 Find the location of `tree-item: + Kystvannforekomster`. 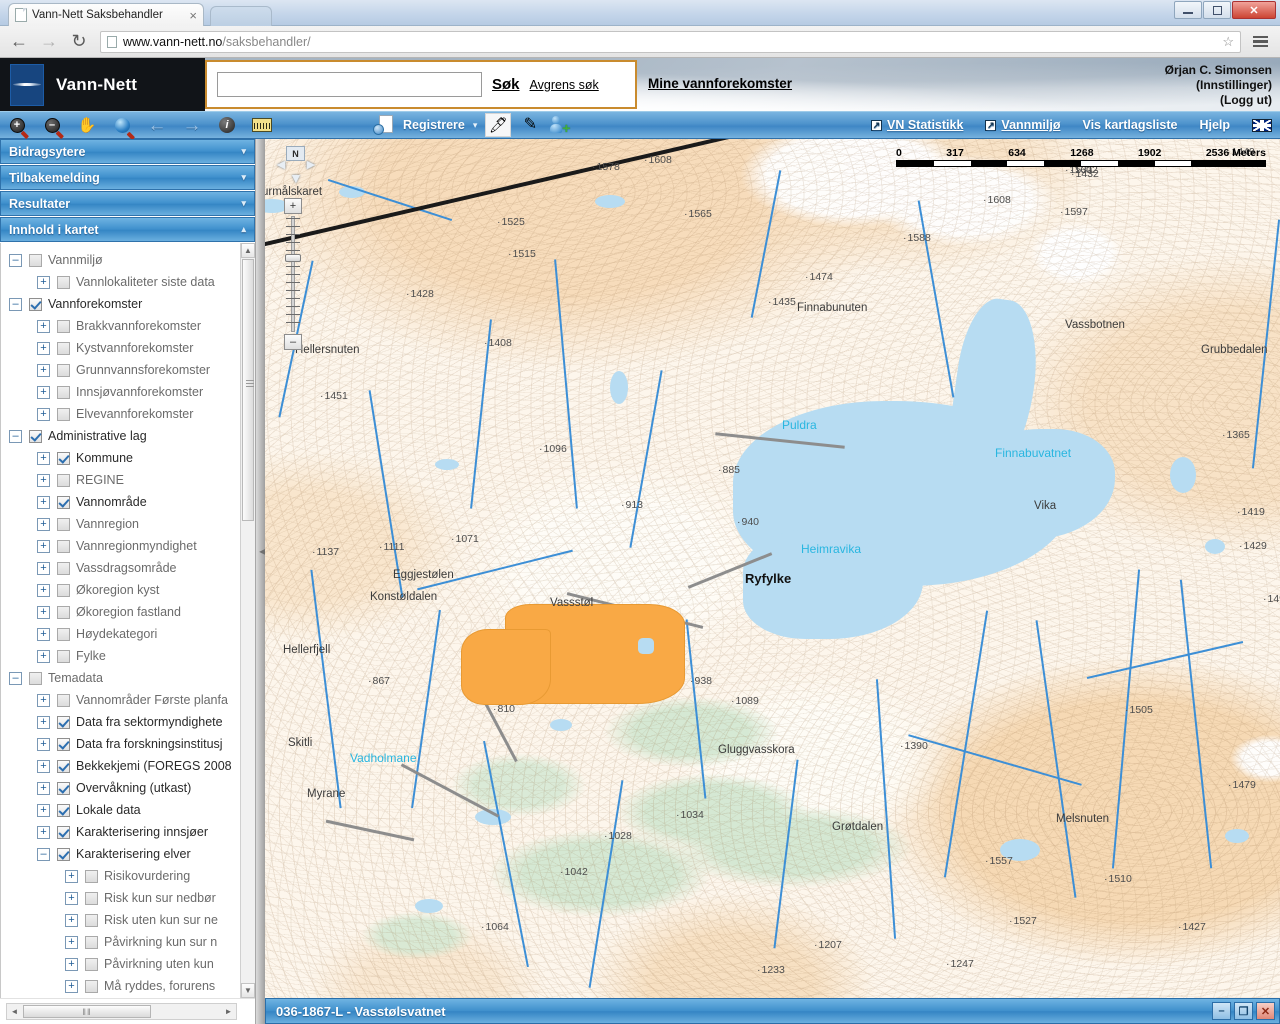

tree-item: + Kystvannforekomster is located at coordinates (130, 348).